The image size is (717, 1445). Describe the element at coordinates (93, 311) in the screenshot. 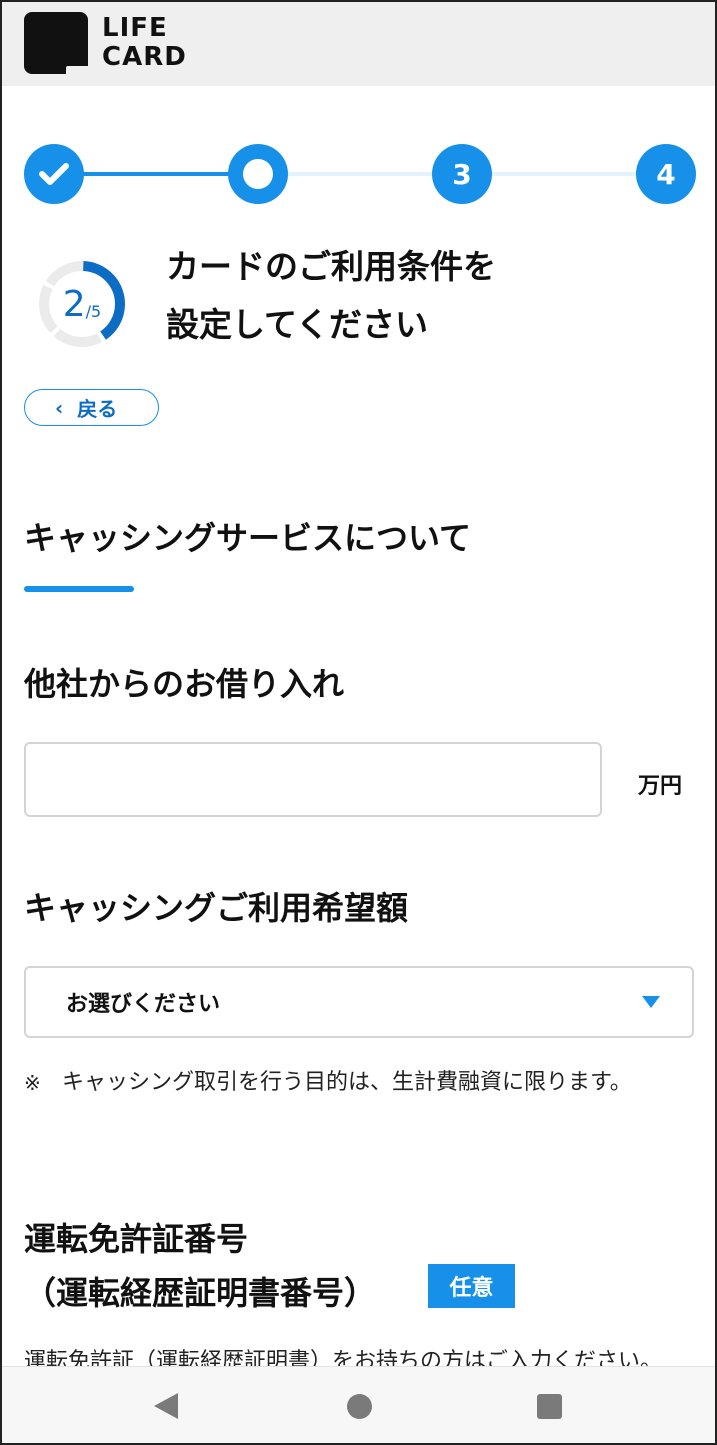

I see `progress-total: /5` at that location.